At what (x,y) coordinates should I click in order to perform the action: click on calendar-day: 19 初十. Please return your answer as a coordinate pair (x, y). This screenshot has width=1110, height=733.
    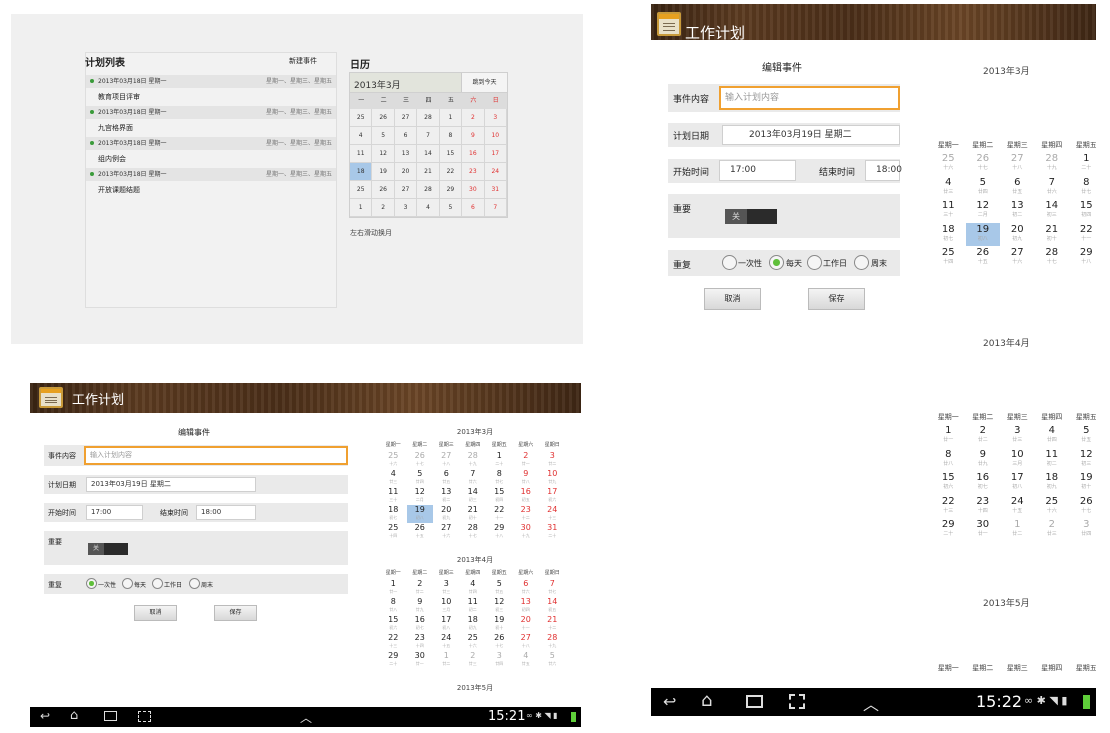
    Looking at the image, I should click on (1082, 483).